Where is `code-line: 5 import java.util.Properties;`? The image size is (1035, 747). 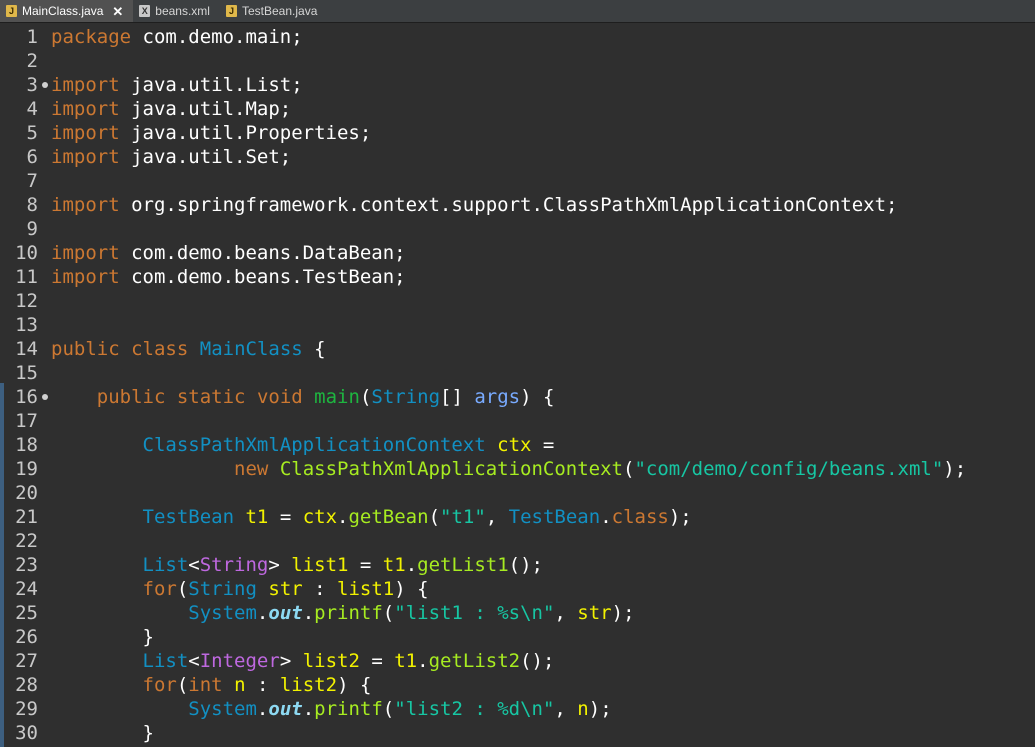 code-line: 5 import java.util.Properties; is located at coordinates (517, 133).